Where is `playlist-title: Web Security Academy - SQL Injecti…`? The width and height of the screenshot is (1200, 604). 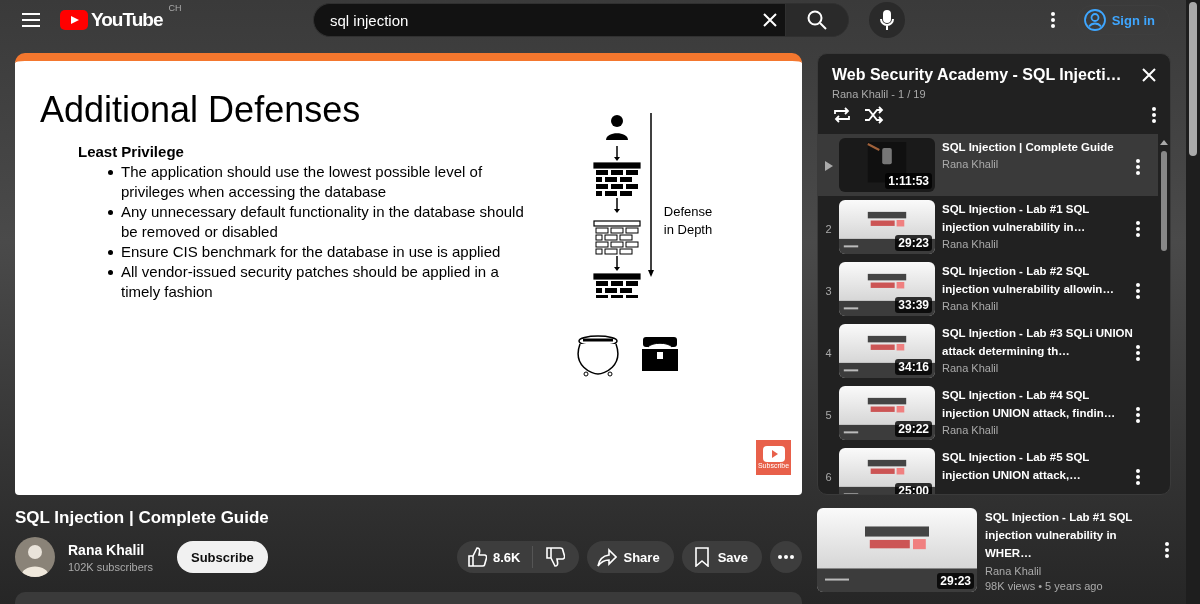
playlist-title: Web Security Academy - SQL Injecti… is located at coordinates (977, 75).